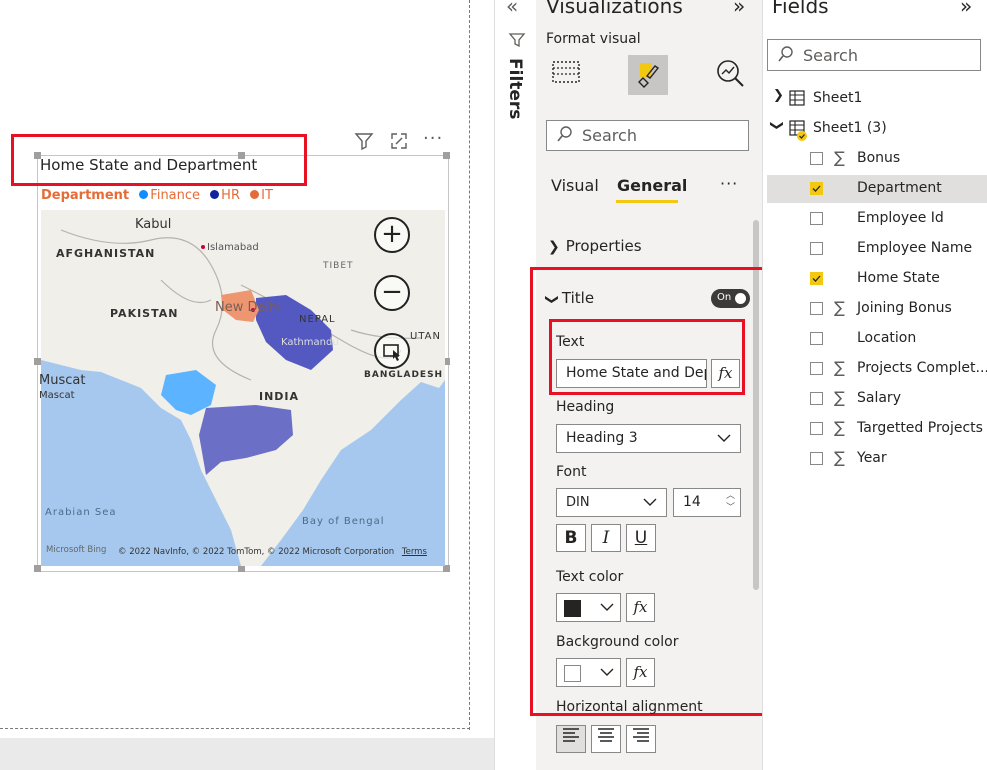 This screenshot has width=987, height=770. I want to click on field-item: ∑ Joining Bonus, so click(877, 309).